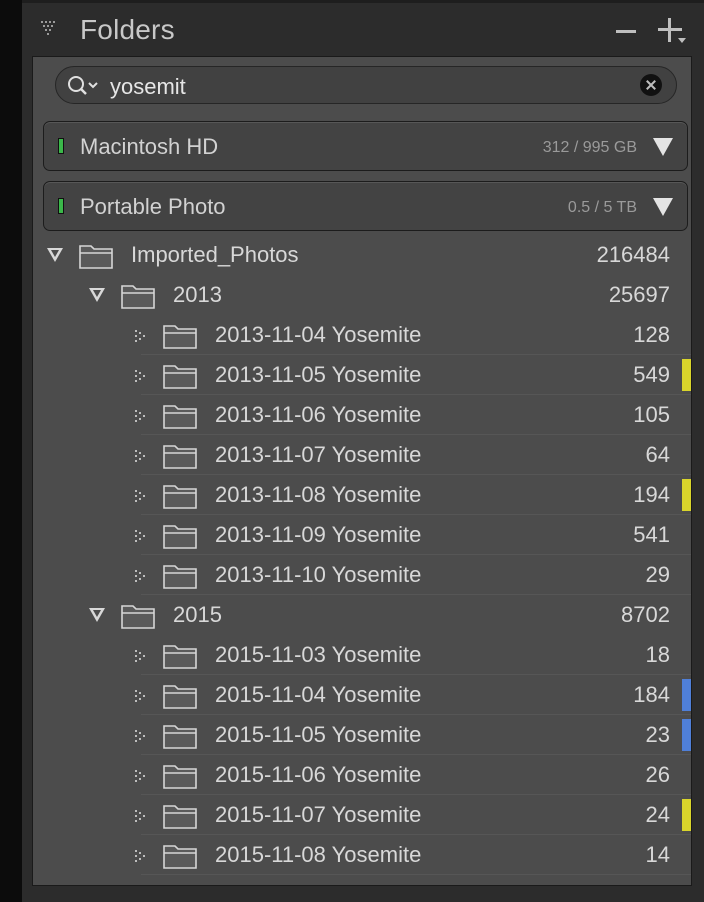 Image resolution: width=704 pixels, height=902 pixels. Describe the element at coordinates (657, 654) in the screenshot. I see `photo-count: 18` at that location.